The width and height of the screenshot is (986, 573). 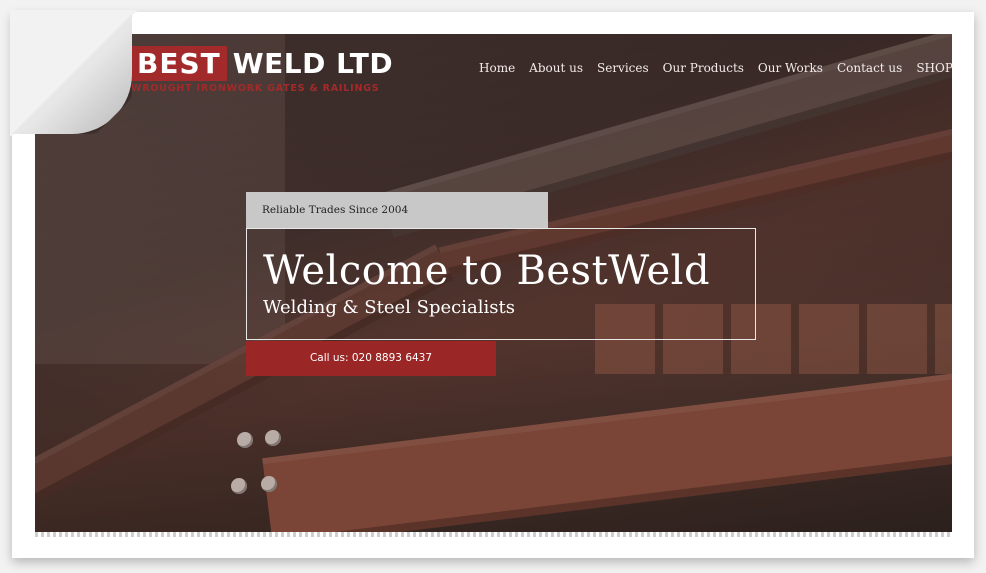 I want to click on hero-subtitle: Welding & Steel Specialists, so click(x=389, y=307).